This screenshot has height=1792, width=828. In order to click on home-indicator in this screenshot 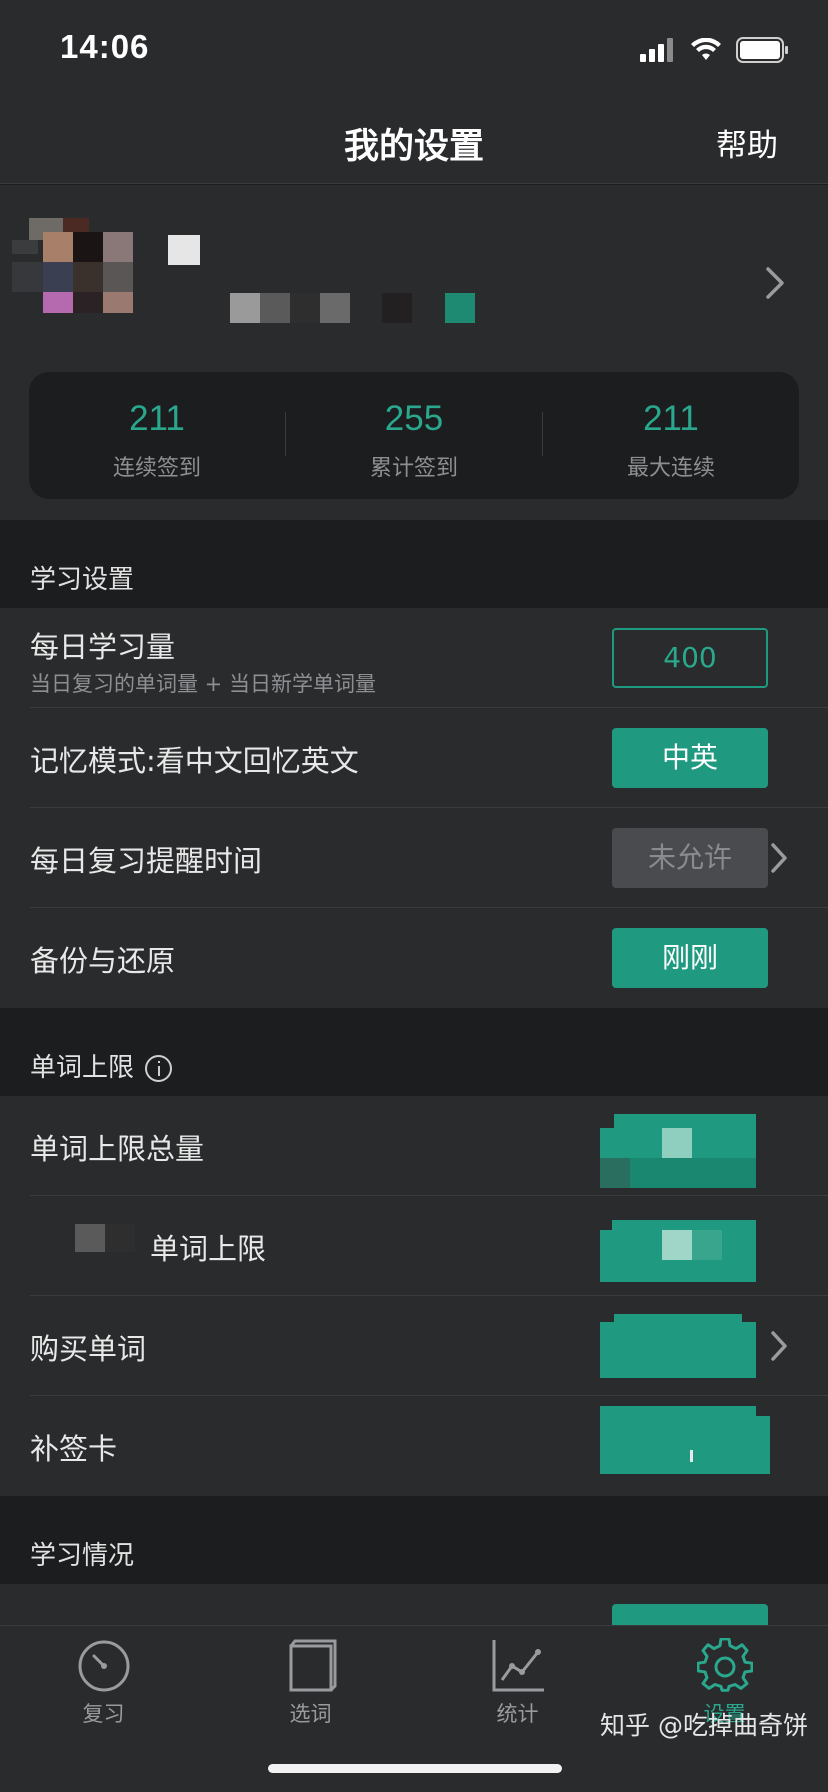, I will do `click(415, 1768)`.